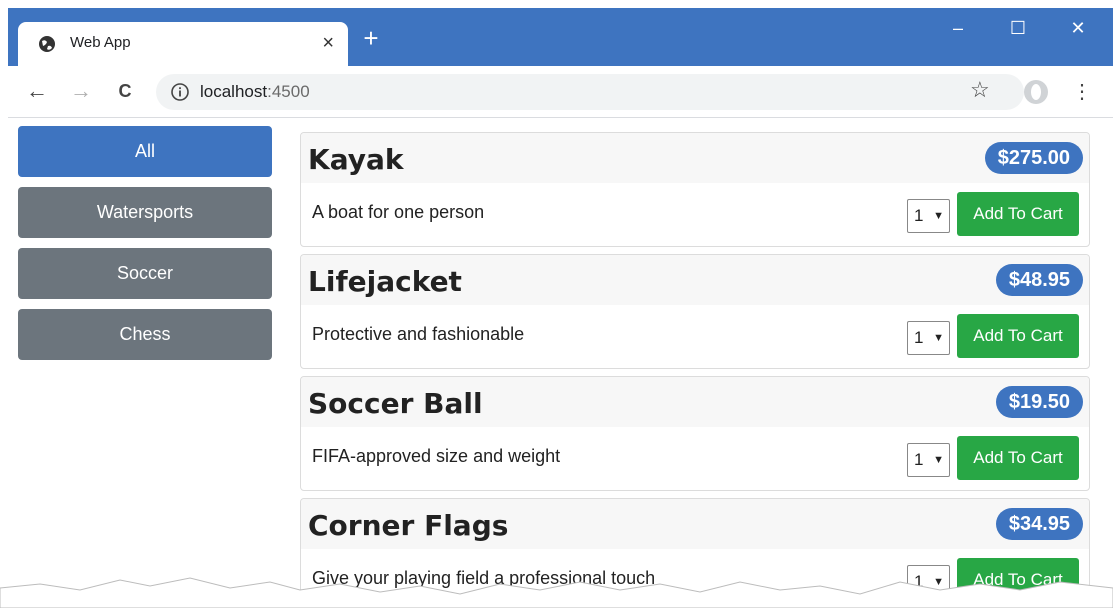 The image size is (1113, 608). I want to click on new-tab-button: +, so click(371, 38).